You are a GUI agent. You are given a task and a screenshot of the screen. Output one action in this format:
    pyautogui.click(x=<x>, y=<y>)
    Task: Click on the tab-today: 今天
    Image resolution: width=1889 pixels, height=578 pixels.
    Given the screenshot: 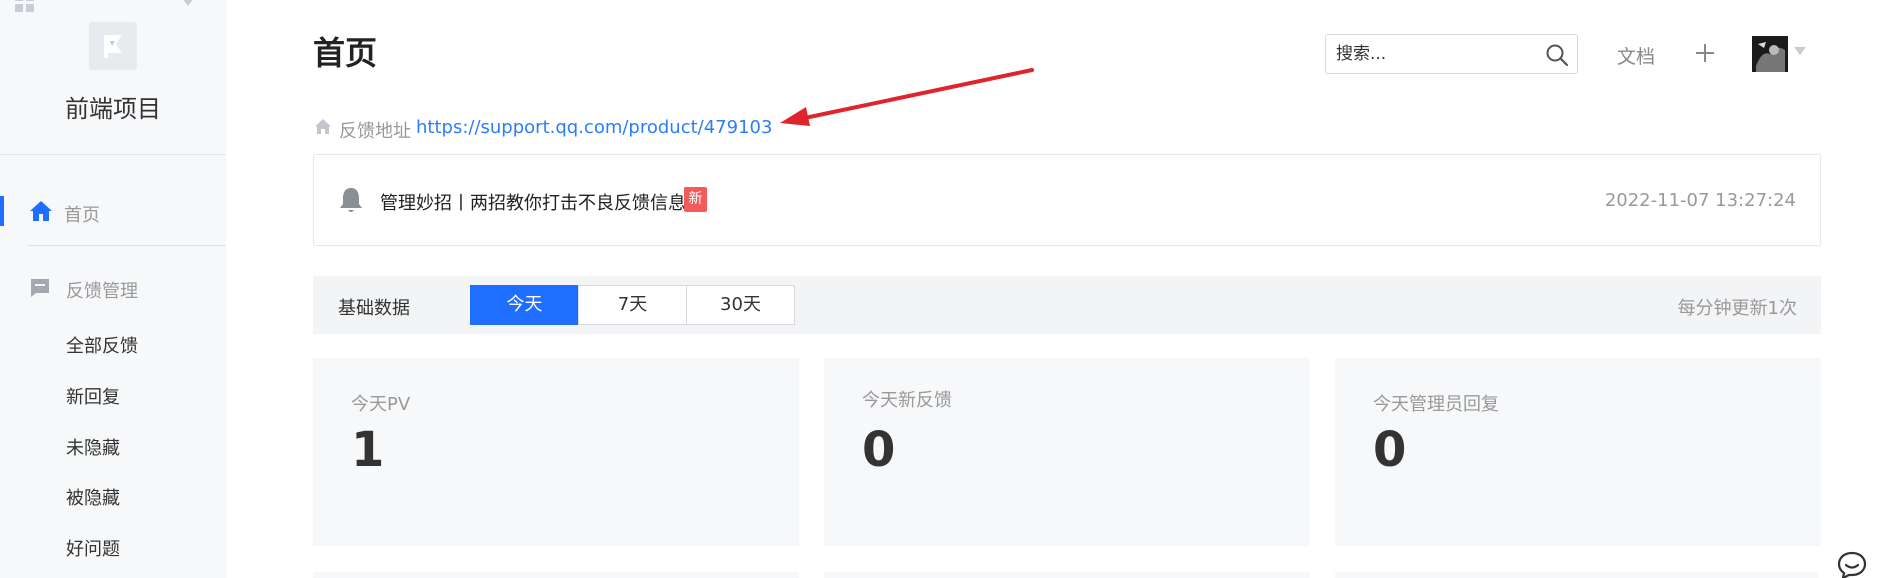 What is the action you would take?
    pyautogui.click(x=524, y=305)
    